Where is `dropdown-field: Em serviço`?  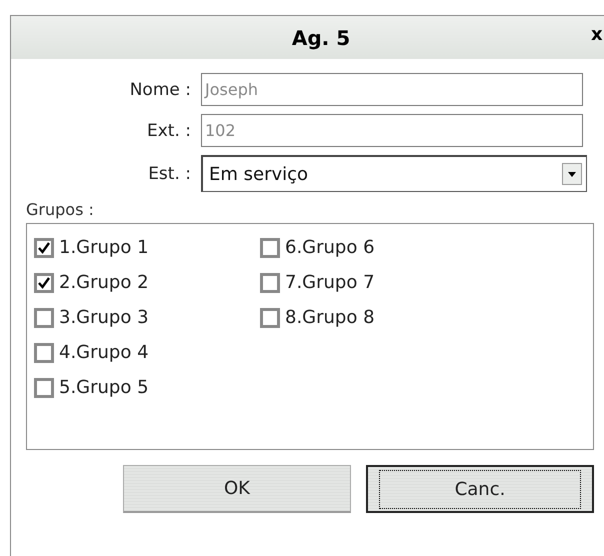
dropdown-field: Em serviço is located at coordinates (394, 173).